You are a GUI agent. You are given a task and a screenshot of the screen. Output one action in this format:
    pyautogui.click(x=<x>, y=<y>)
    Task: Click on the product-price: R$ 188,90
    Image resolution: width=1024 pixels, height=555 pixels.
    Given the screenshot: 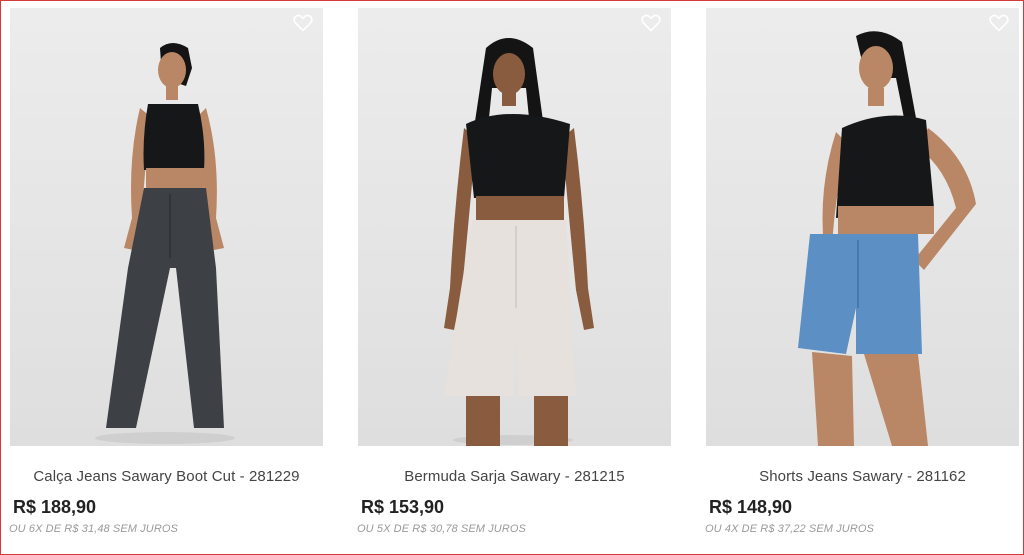 What is the action you would take?
    pyautogui.click(x=55, y=507)
    